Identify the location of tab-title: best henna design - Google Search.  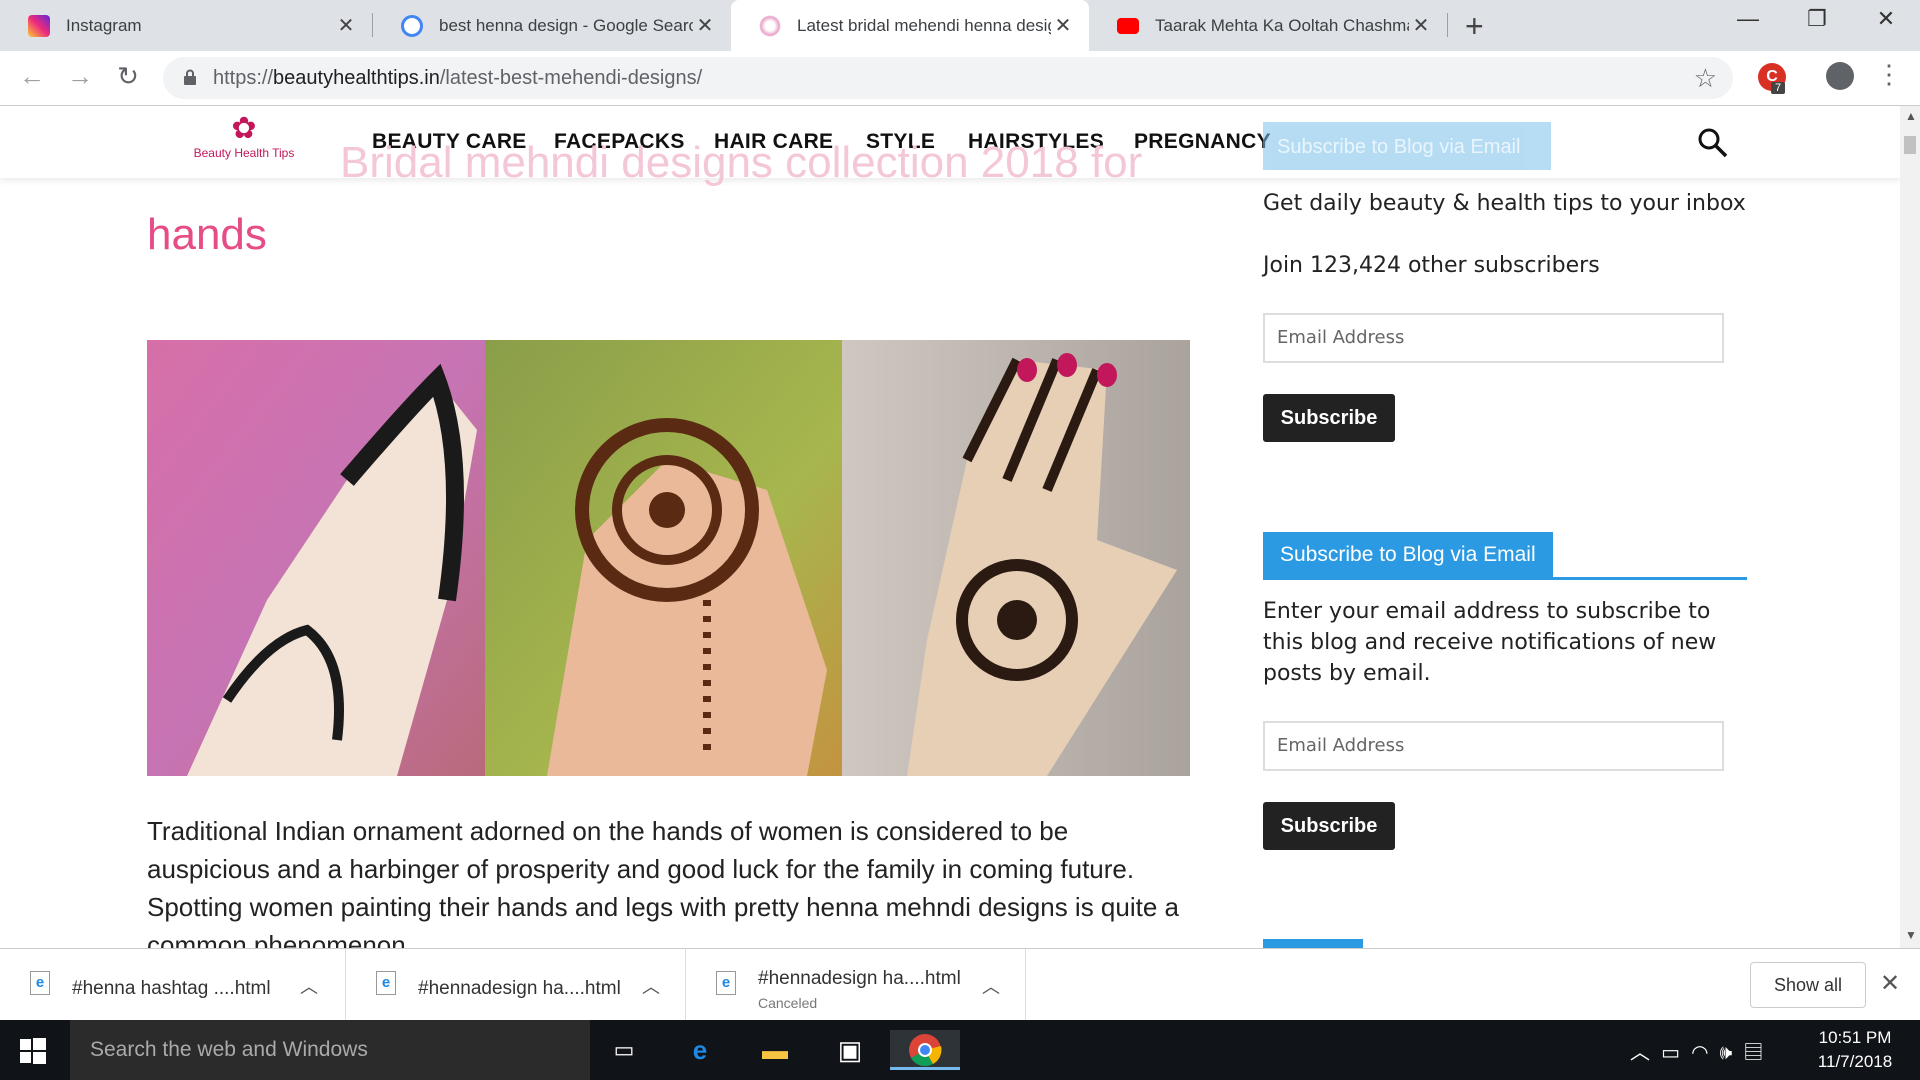
(566, 25).